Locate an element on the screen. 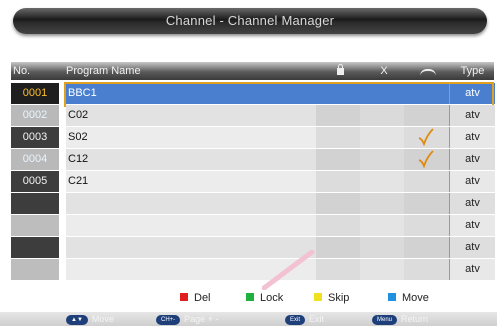 Image resolution: width=497 pixels, height=326 pixels. legend-del: Del is located at coordinates (195, 298).